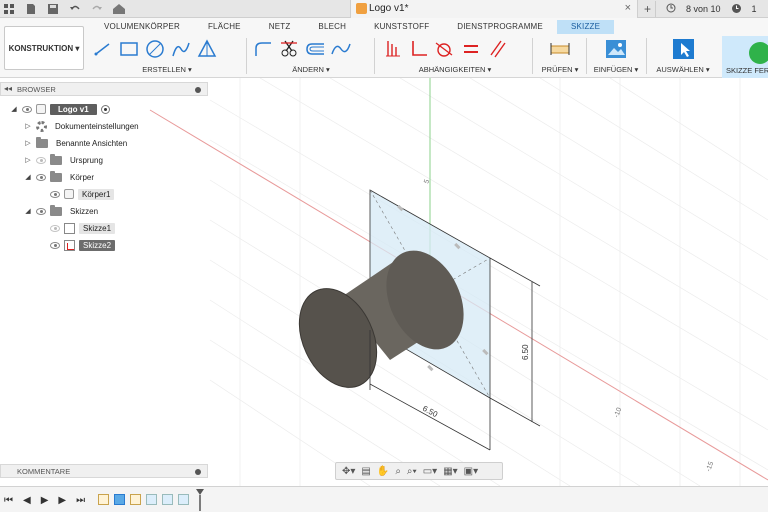  I want to click on home-icon, so click(119, 9).